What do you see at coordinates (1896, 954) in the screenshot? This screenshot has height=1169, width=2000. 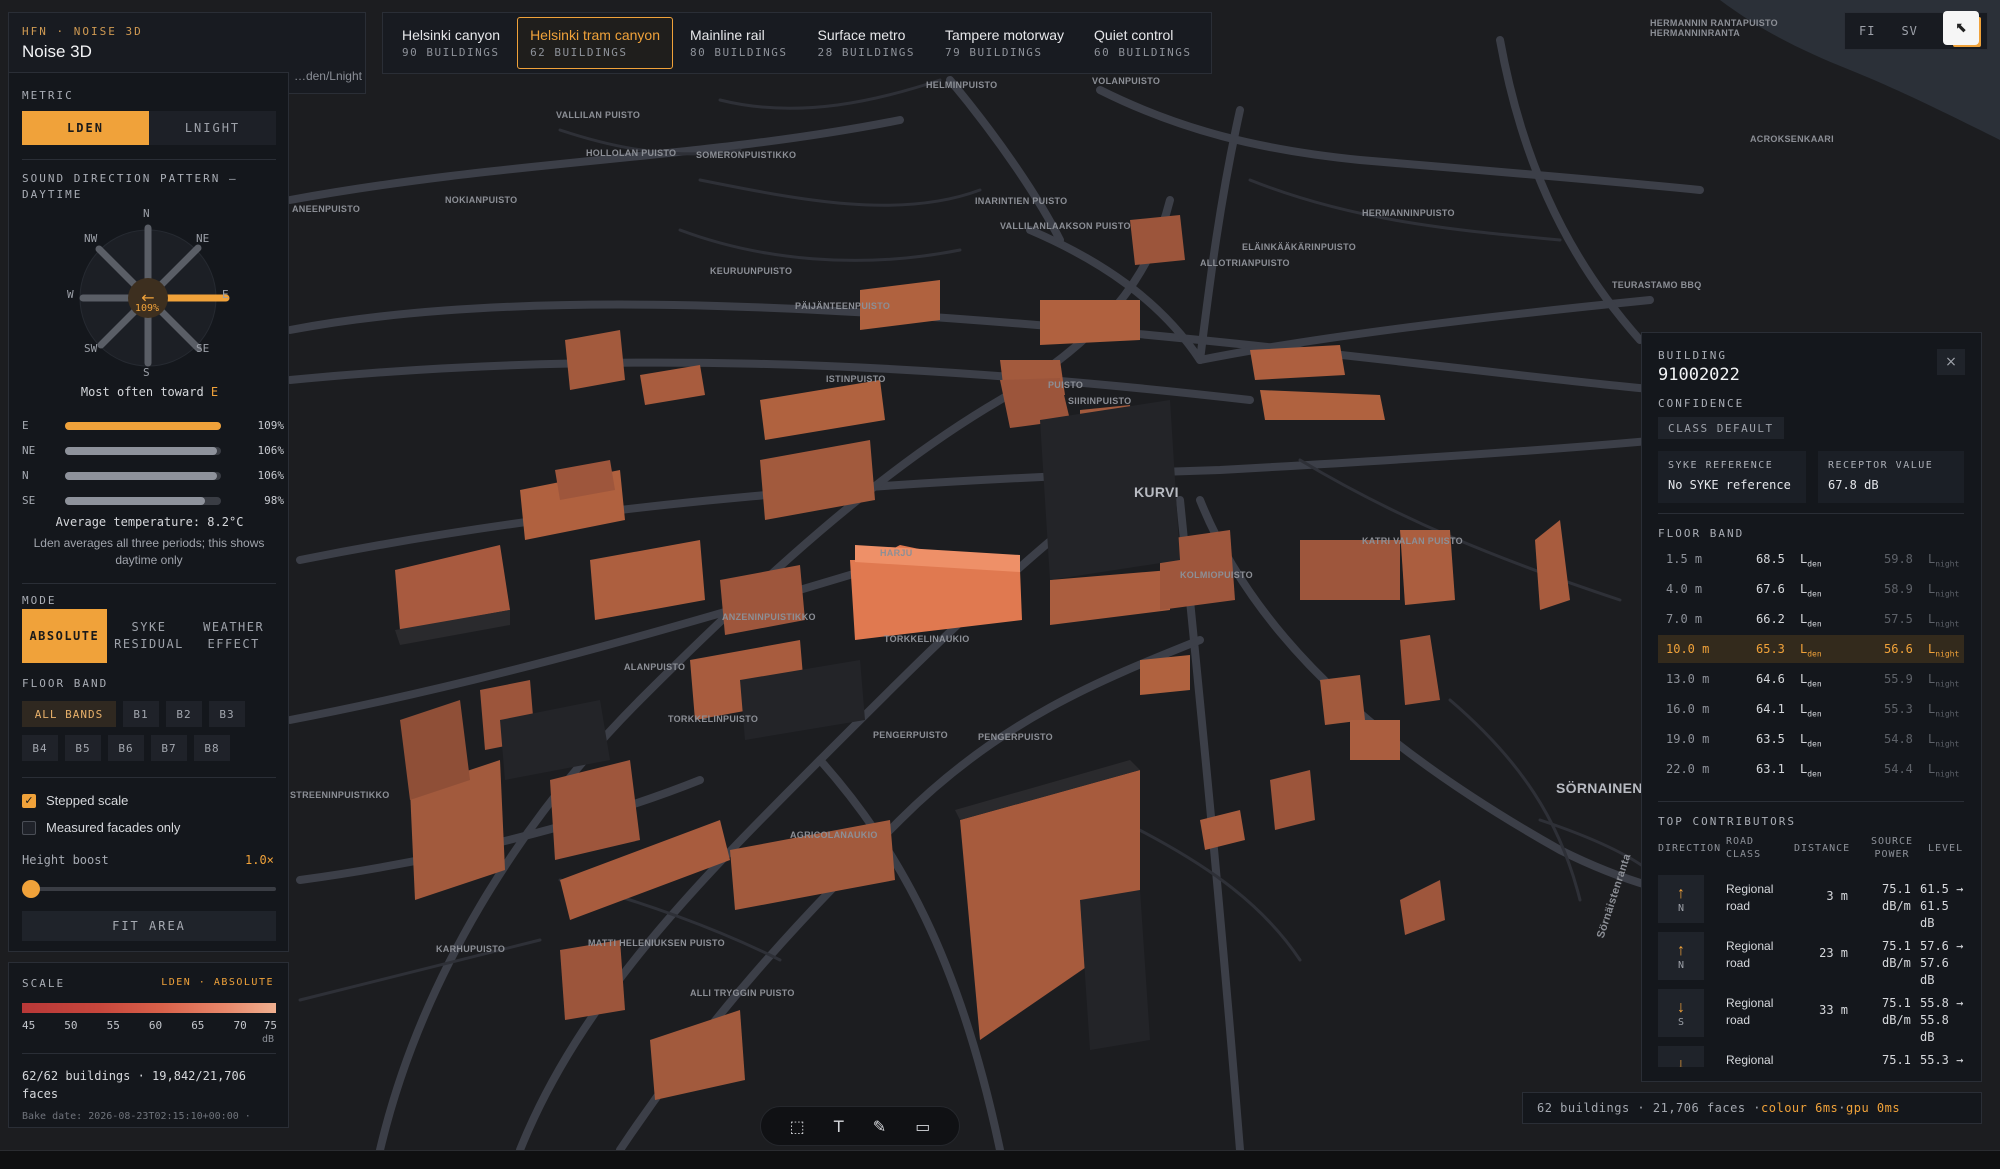 I see `source-power: 75.1 dB/m` at bounding box center [1896, 954].